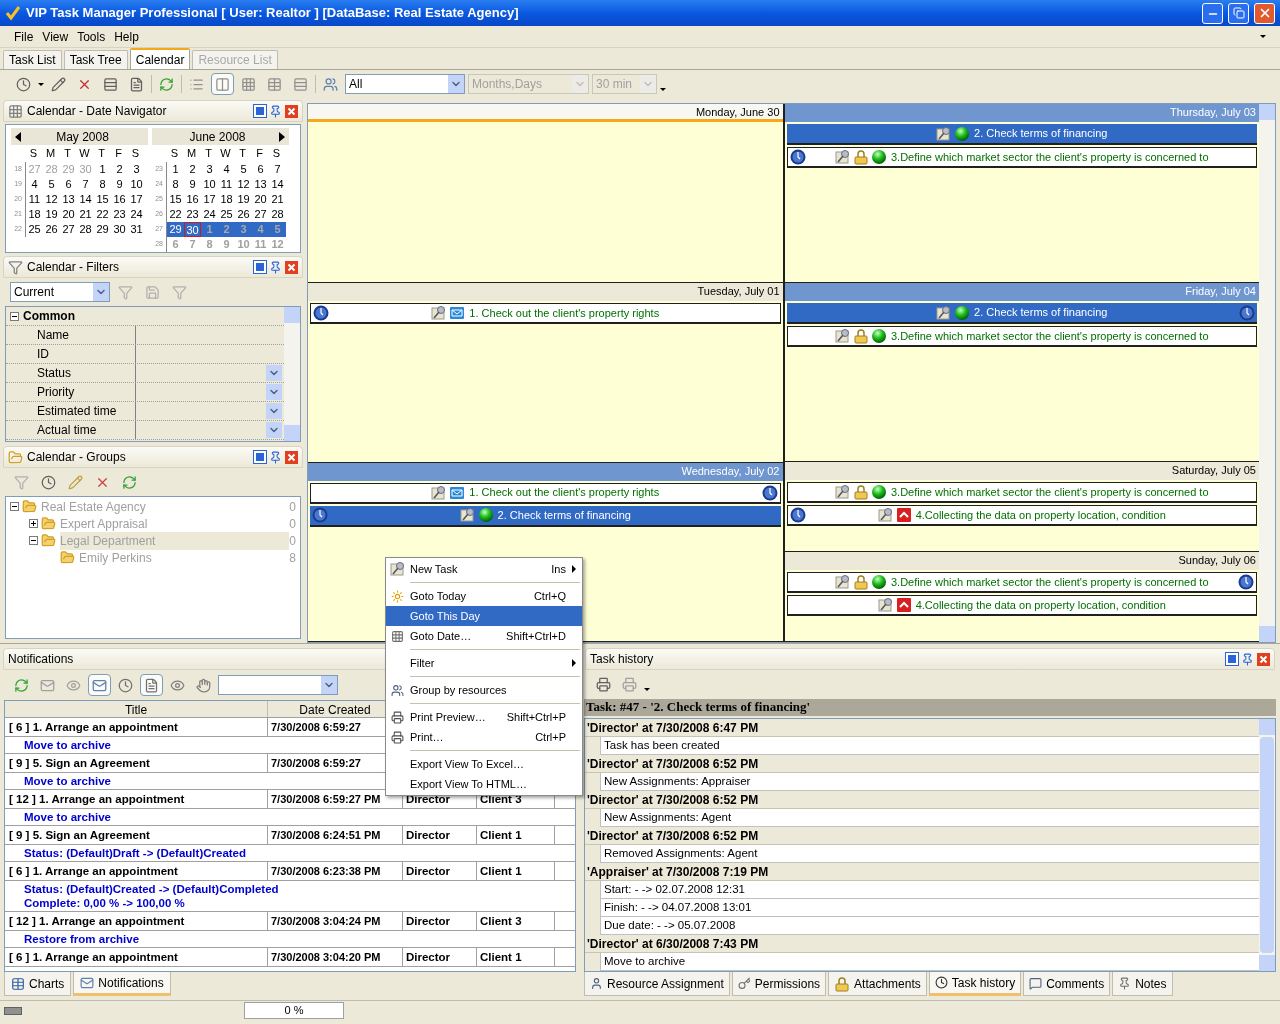 This screenshot has width=1280, height=1024. Describe the element at coordinates (209, 214) in the screenshot. I see `calendar-day: 24` at that location.